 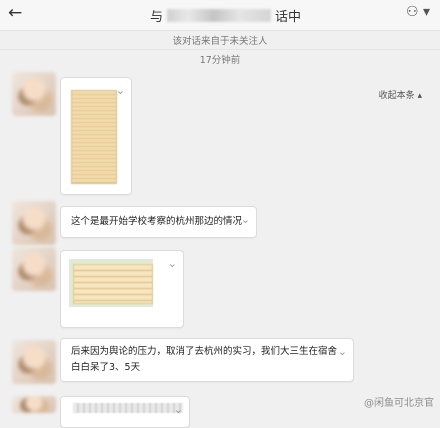 I want to click on collapse-button: 收起本条 ▴, so click(x=400, y=94).